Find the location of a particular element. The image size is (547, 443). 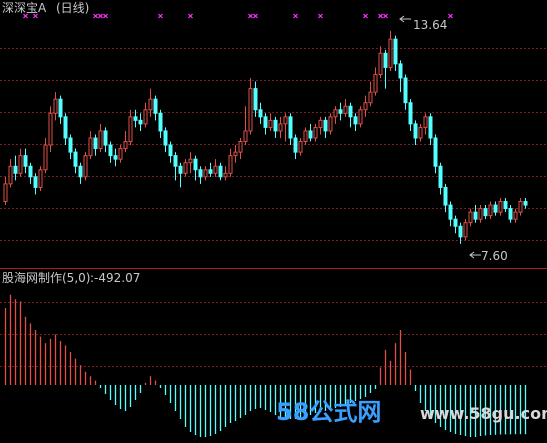

indicator-value: :-492.07 is located at coordinates (115, 278).